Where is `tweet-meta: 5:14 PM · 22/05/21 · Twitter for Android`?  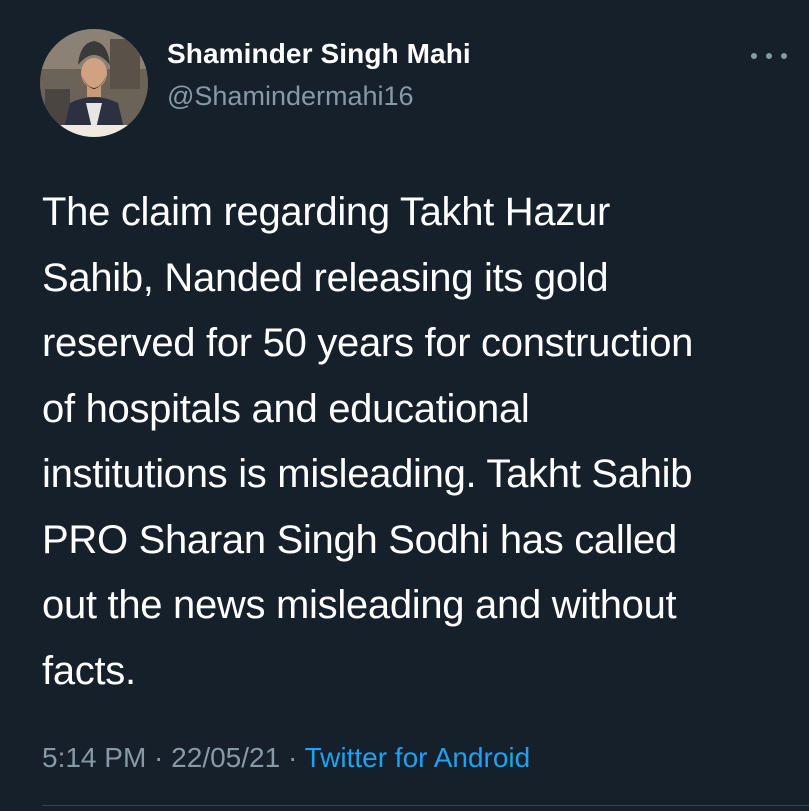 tweet-meta: 5:14 PM · 22/05/21 · Twitter for Android is located at coordinates (286, 758).